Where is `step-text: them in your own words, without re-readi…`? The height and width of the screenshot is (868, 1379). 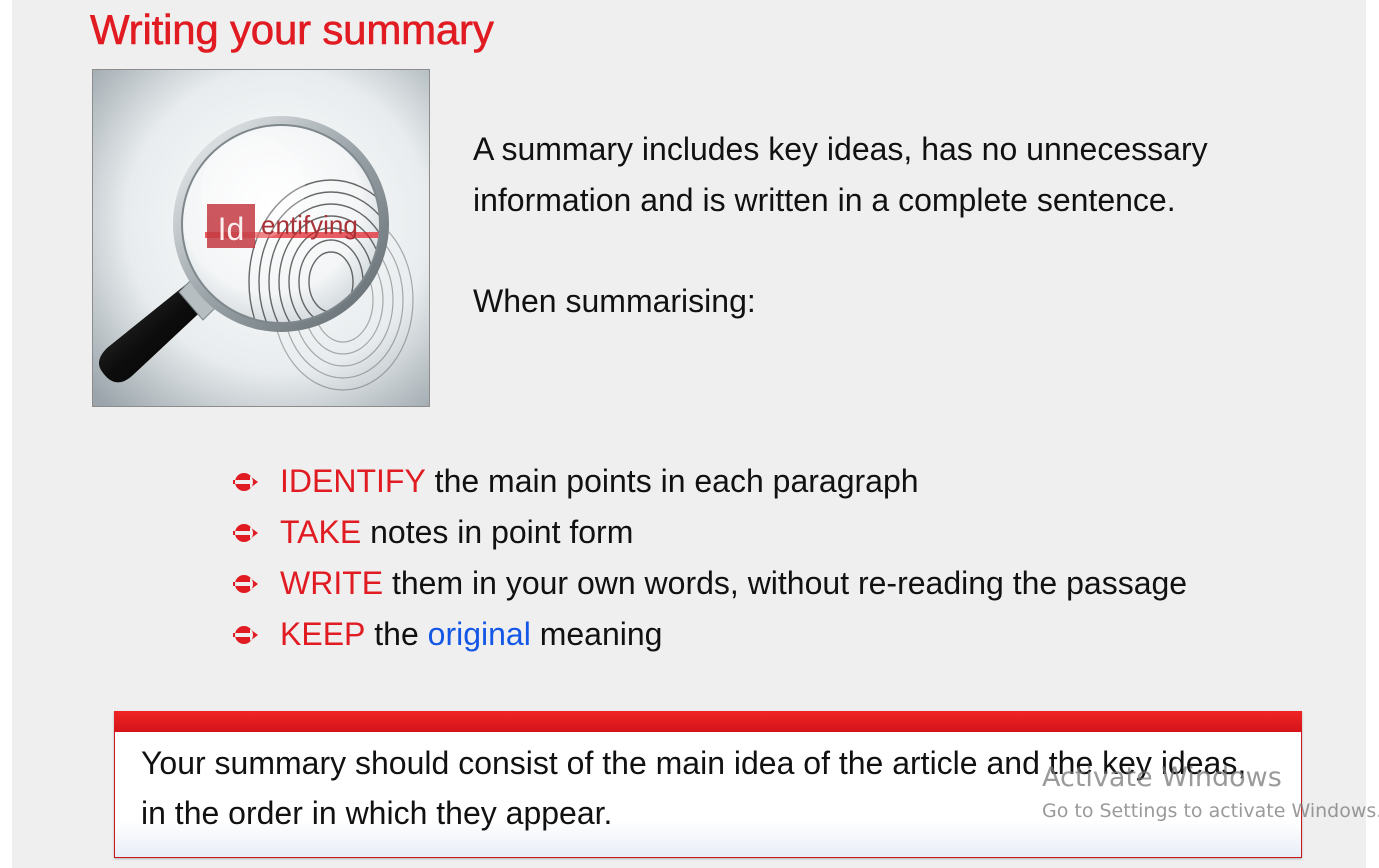
step-text: them in your own words, without re-readi… is located at coordinates (785, 583).